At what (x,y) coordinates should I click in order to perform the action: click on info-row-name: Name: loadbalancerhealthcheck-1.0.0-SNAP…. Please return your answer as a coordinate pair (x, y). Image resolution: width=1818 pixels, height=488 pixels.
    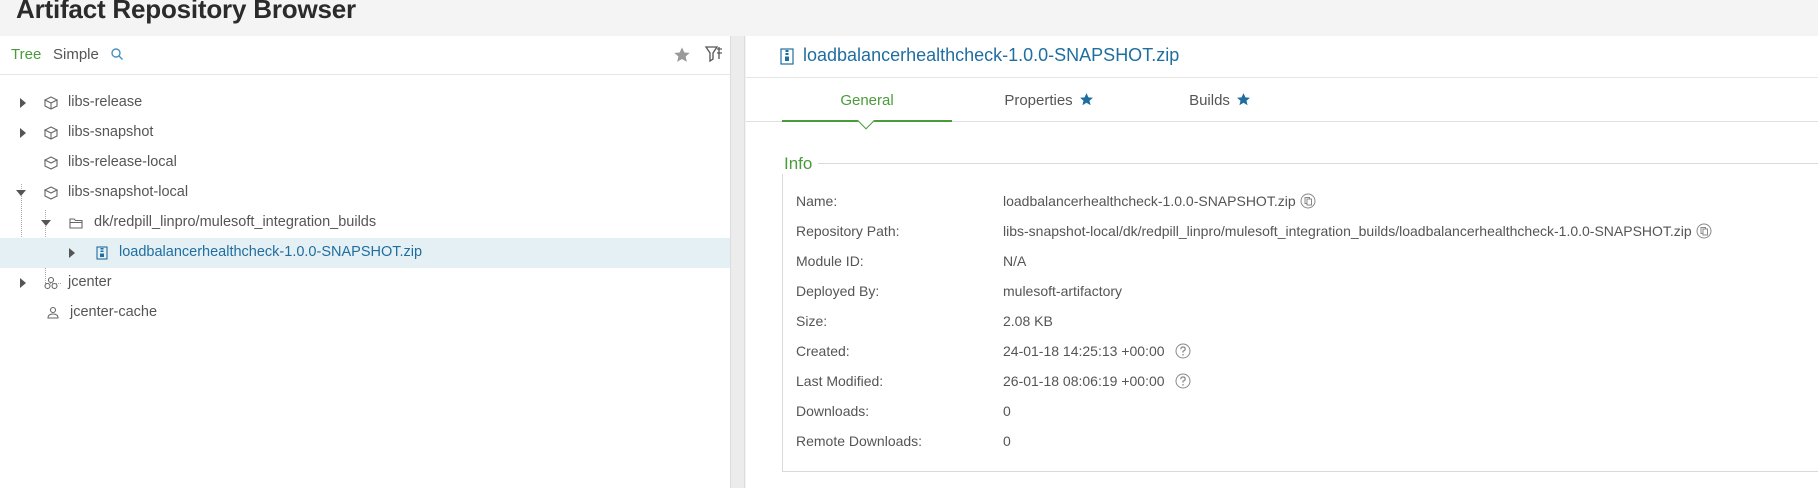
    Looking at the image, I should click on (1306, 208).